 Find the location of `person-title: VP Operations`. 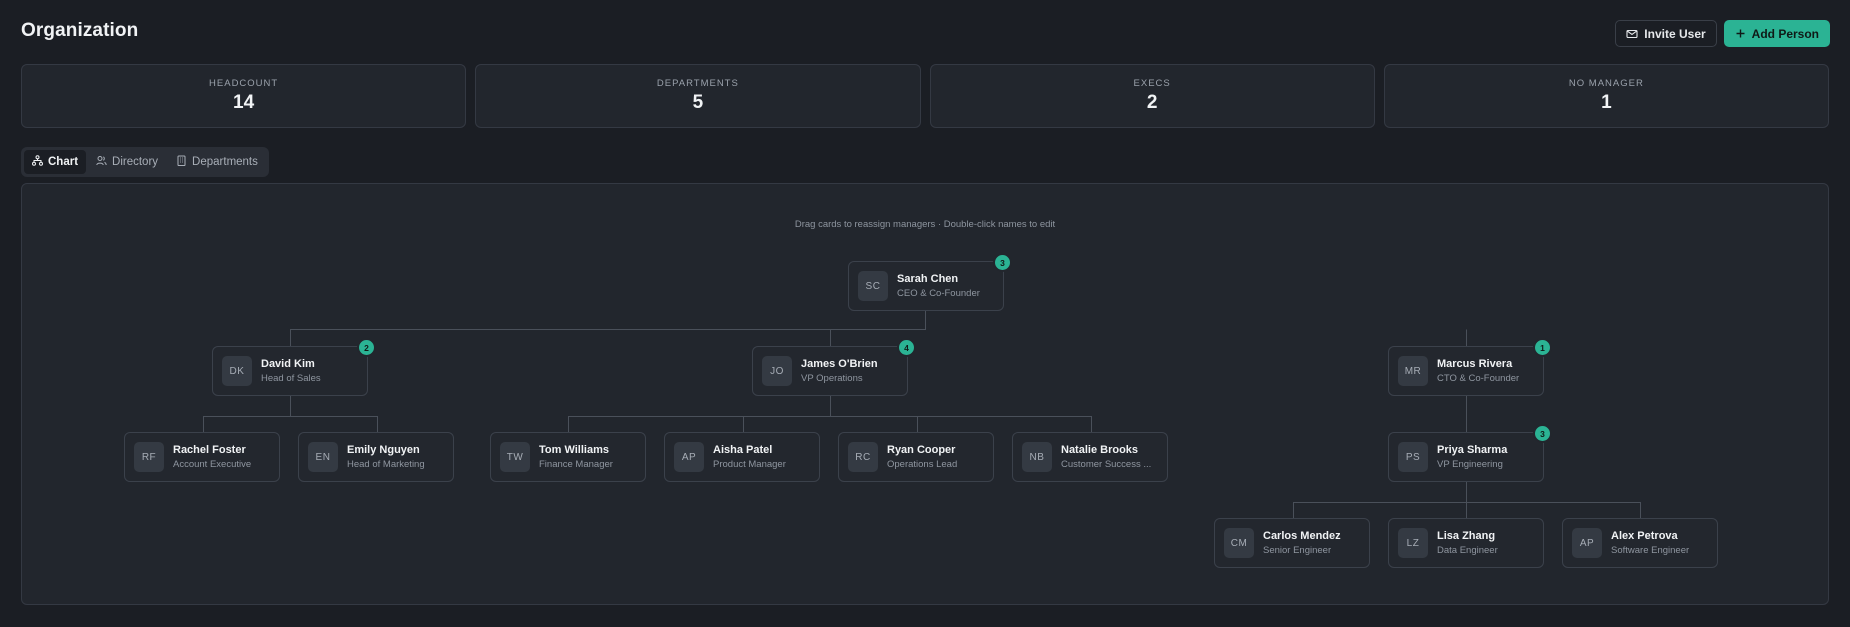

person-title: VP Operations is located at coordinates (832, 378).